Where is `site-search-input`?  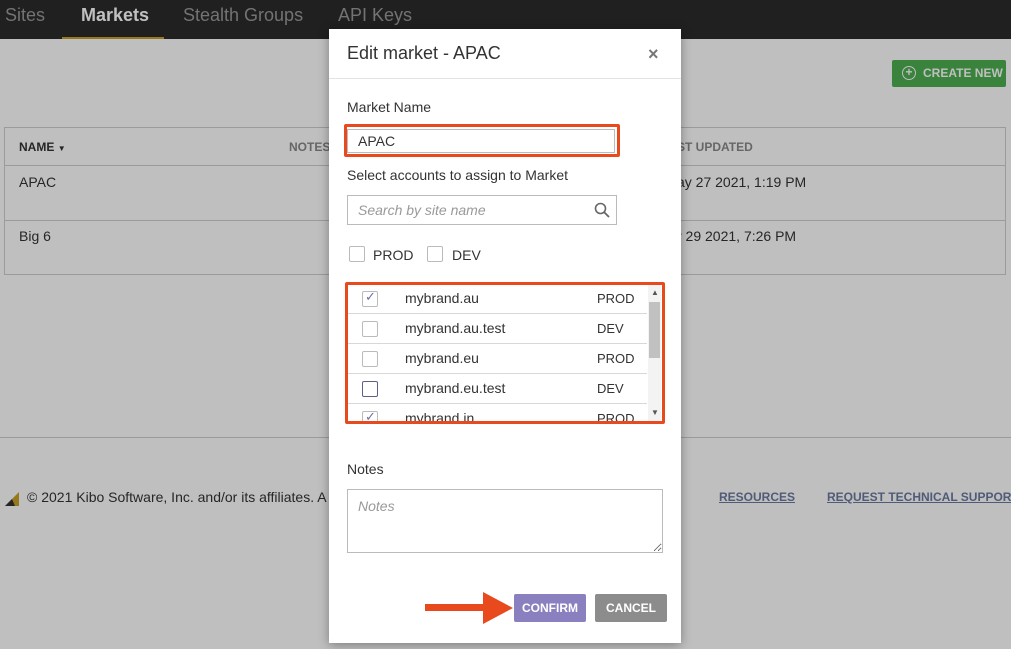
site-search-input is located at coordinates (468, 210).